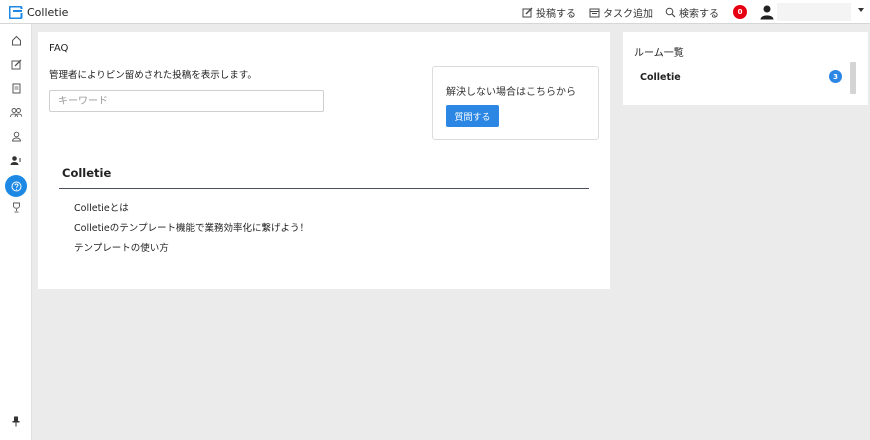 The image size is (870, 440). I want to click on ask-question-button: 質問する, so click(472, 116).